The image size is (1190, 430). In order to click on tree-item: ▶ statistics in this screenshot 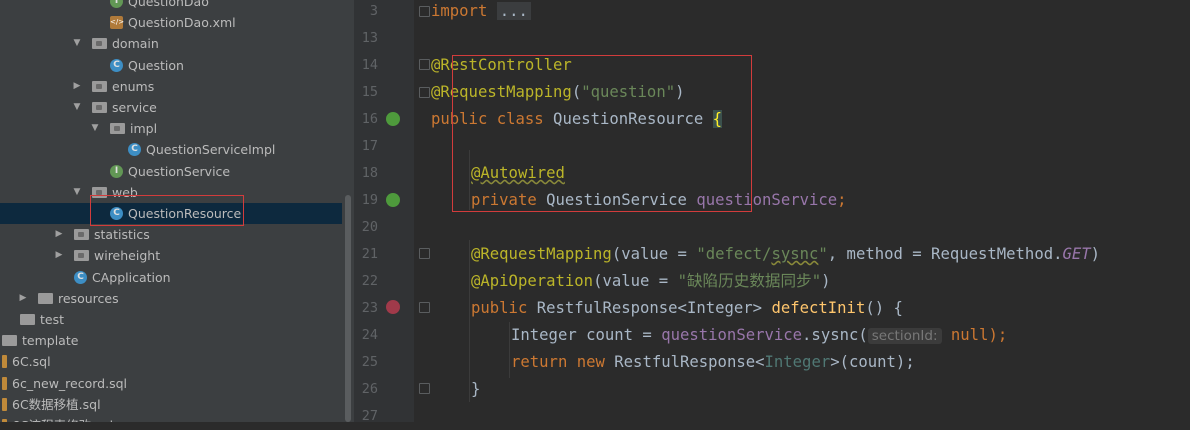, I will do `click(171, 234)`.